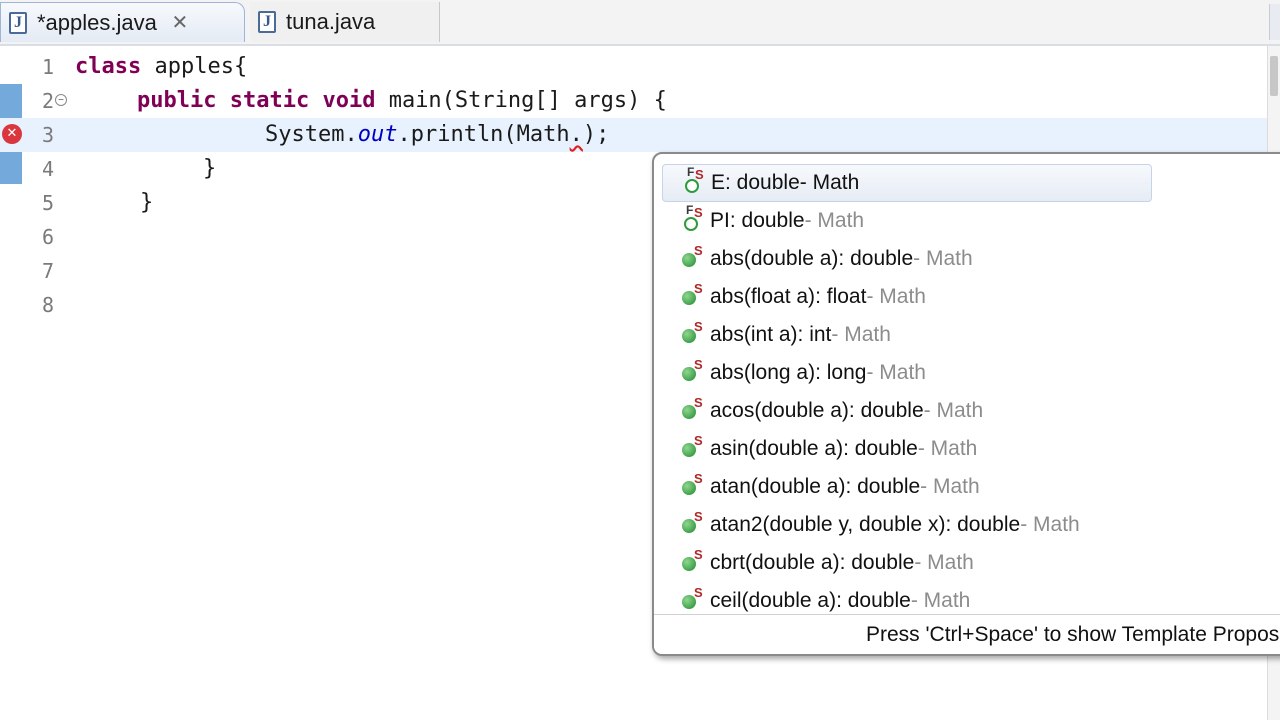 Image resolution: width=1280 pixels, height=720 pixels. What do you see at coordinates (773, 600) in the screenshot?
I see `proposal-name: ceil(double a)` at bounding box center [773, 600].